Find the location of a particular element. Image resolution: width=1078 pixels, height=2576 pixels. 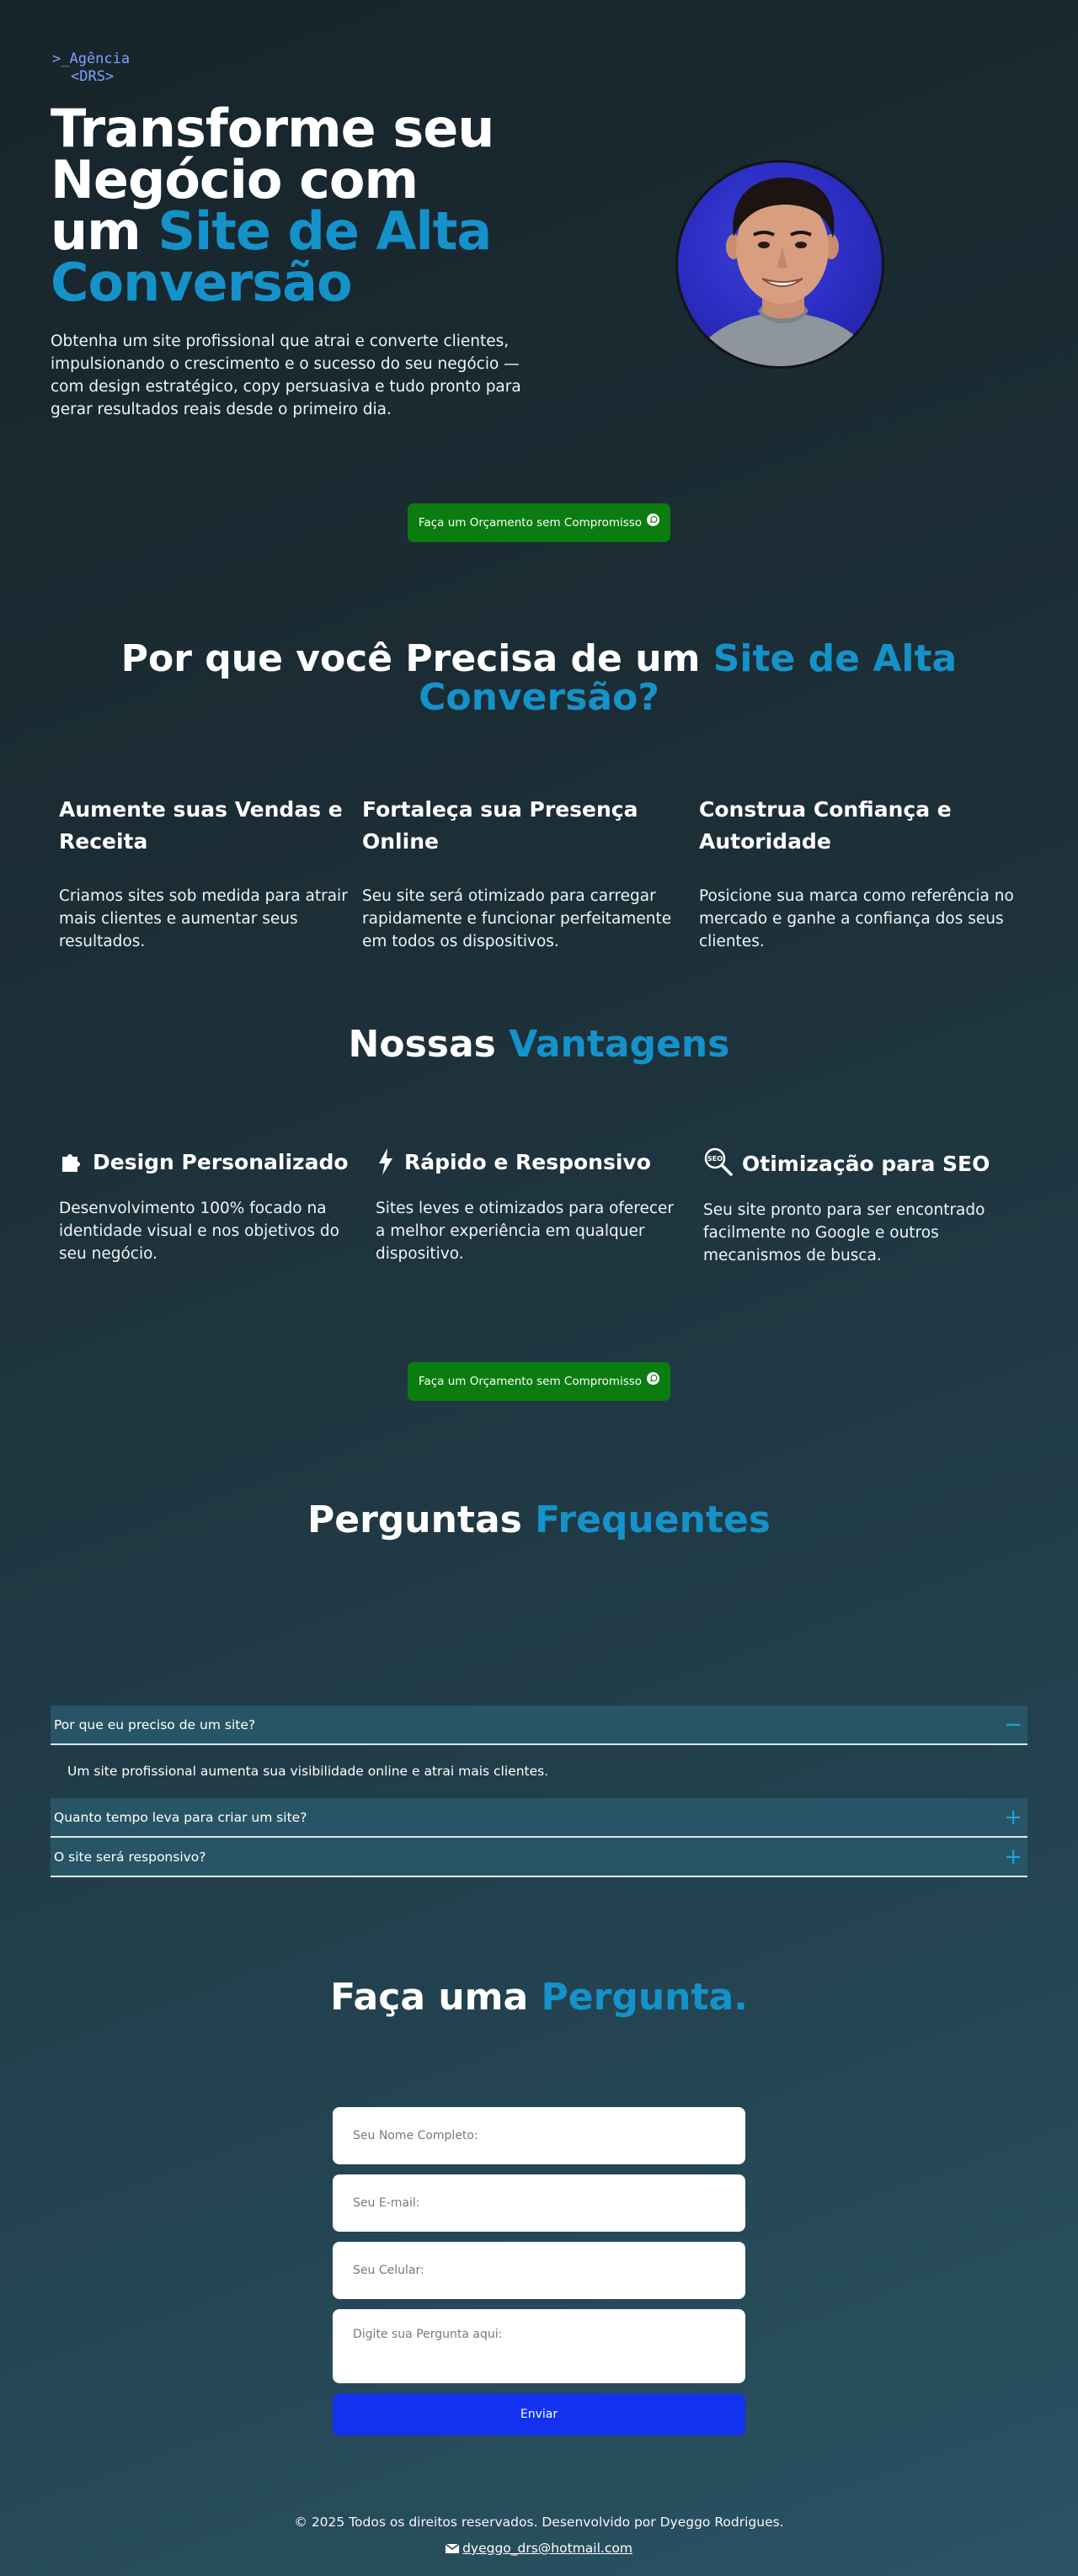

profile-photo is located at coordinates (779, 265).